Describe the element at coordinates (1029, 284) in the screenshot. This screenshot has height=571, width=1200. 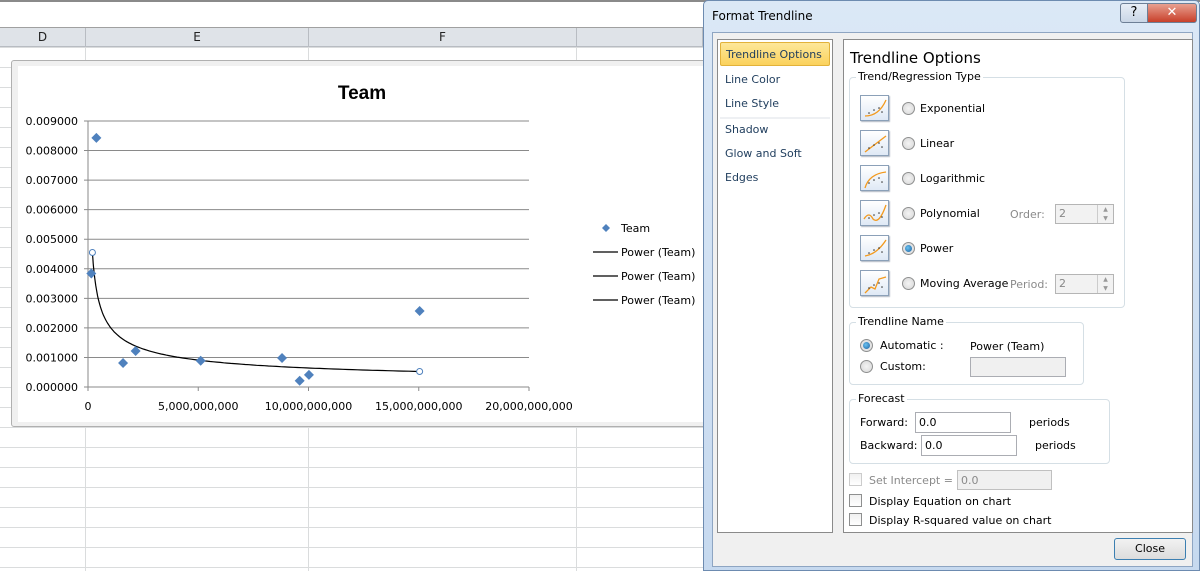
I see `period-label: Period:` at that location.